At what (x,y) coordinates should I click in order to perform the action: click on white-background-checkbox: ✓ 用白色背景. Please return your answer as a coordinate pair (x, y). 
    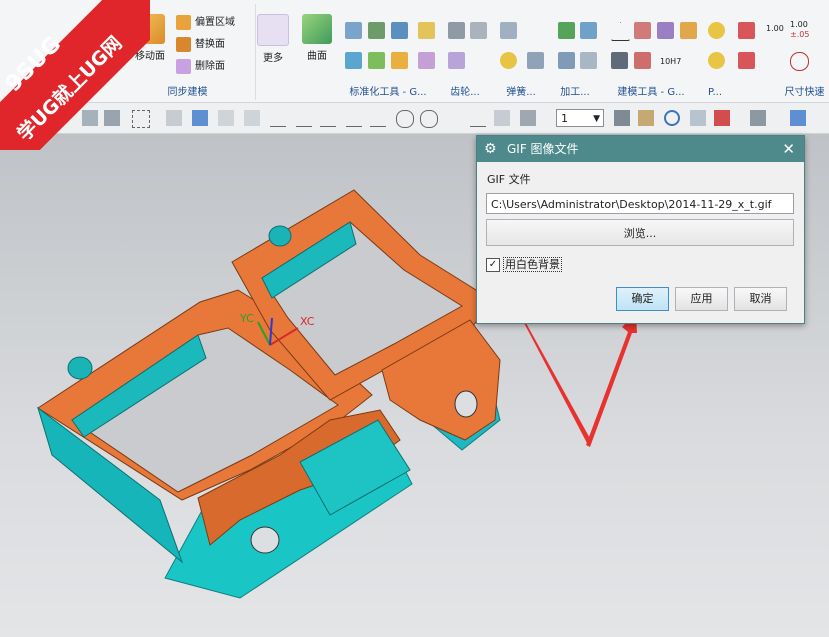
    Looking at the image, I should click on (524, 265).